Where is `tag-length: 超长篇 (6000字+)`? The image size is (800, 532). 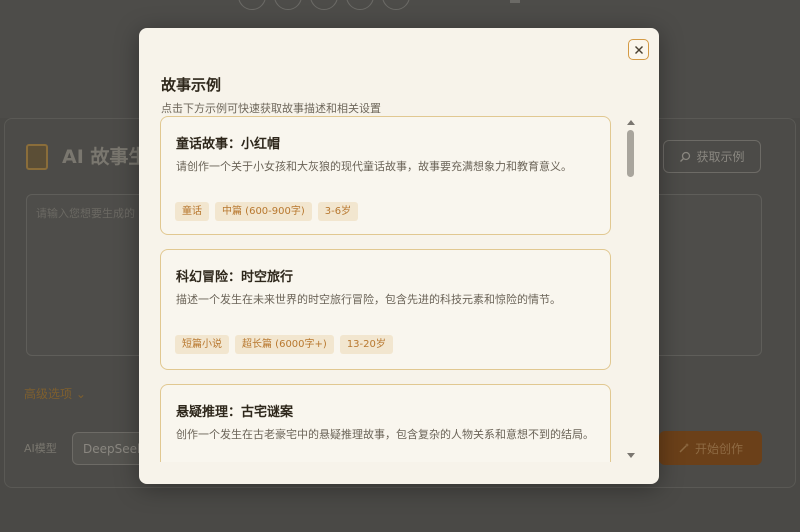
tag-length: 超长篇 (6000字+) is located at coordinates (284, 344).